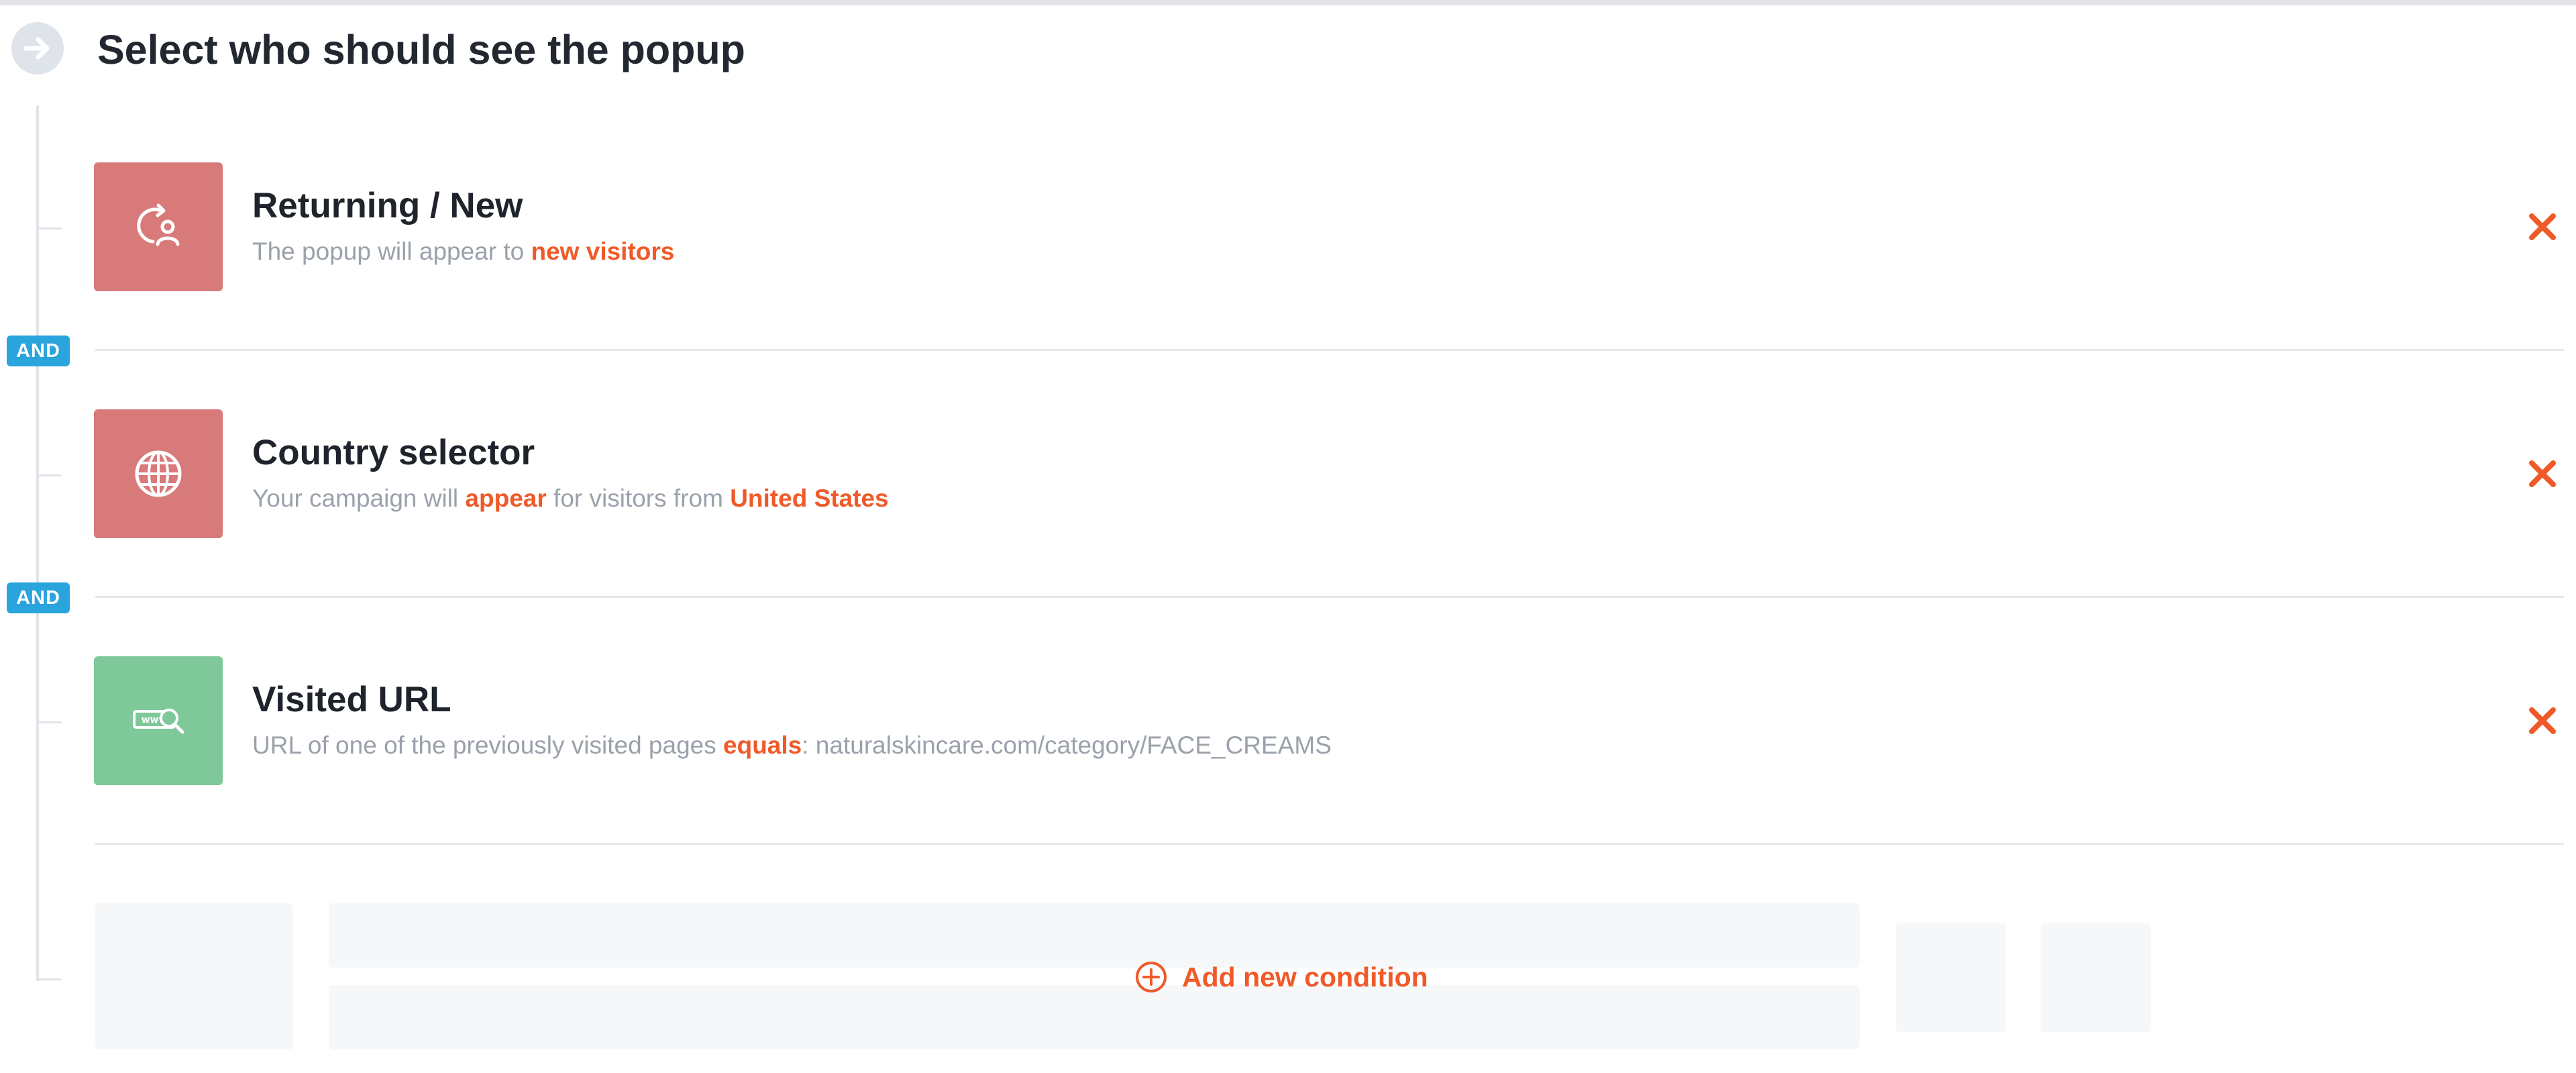 Image resolution: width=2576 pixels, height=1073 pixels. Describe the element at coordinates (762, 745) in the screenshot. I see `condition-value-link: equals` at that location.